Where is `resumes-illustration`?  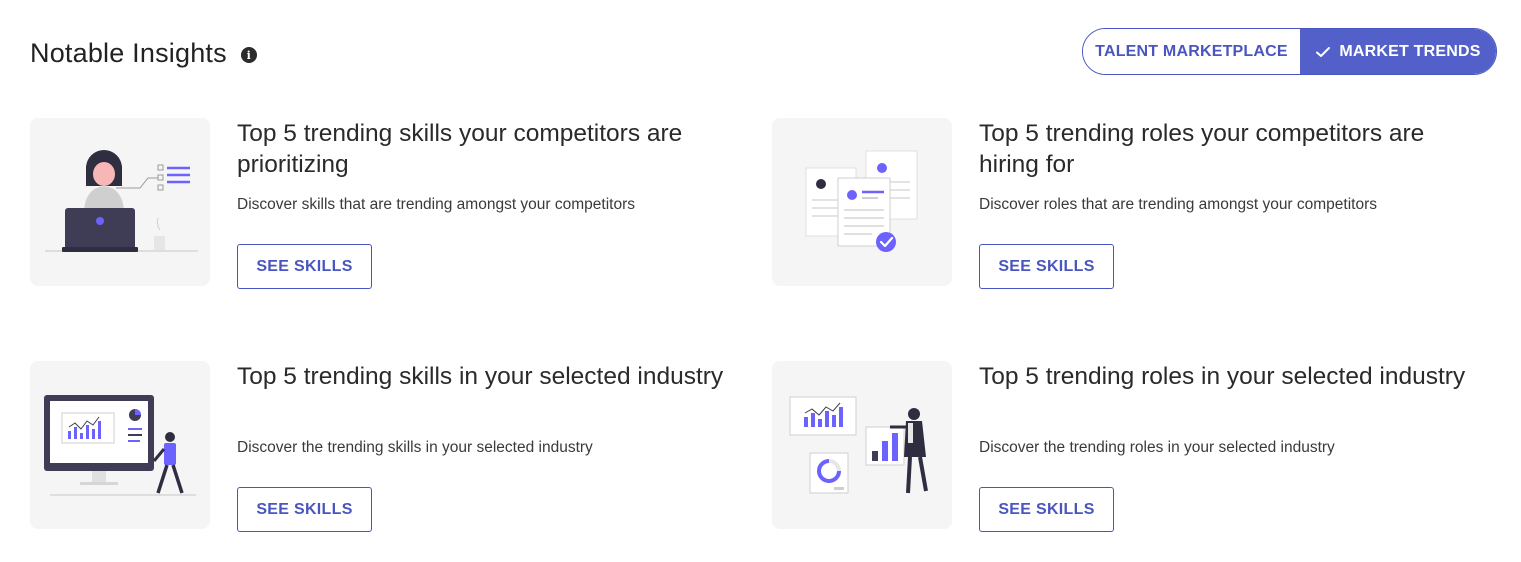
resumes-illustration is located at coordinates (862, 202).